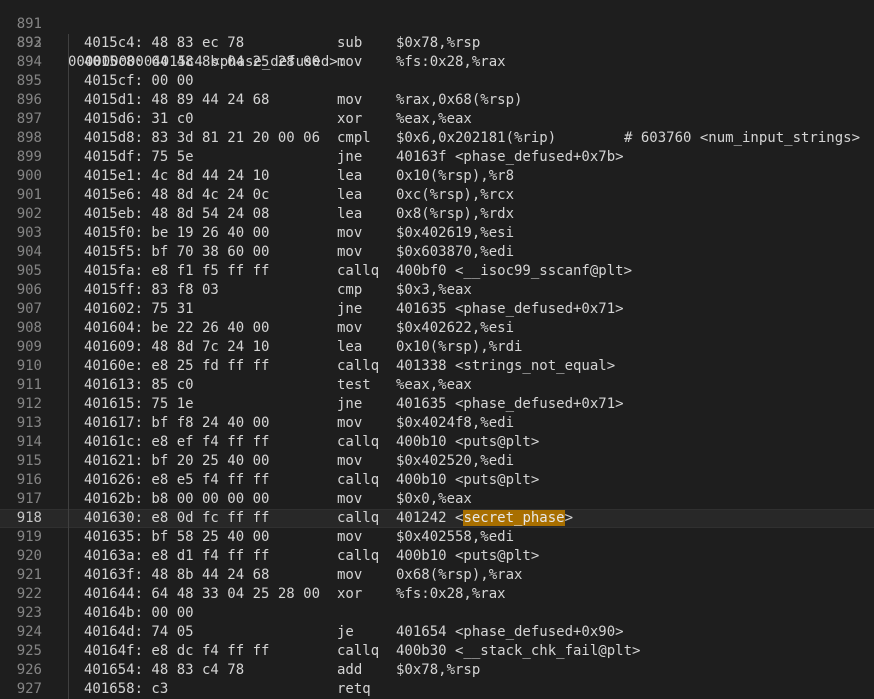  What do you see at coordinates (437, 119) in the screenshot?
I see `code-line: 897 4015d6: 31 c0 xor %eax,%eax` at bounding box center [437, 119].